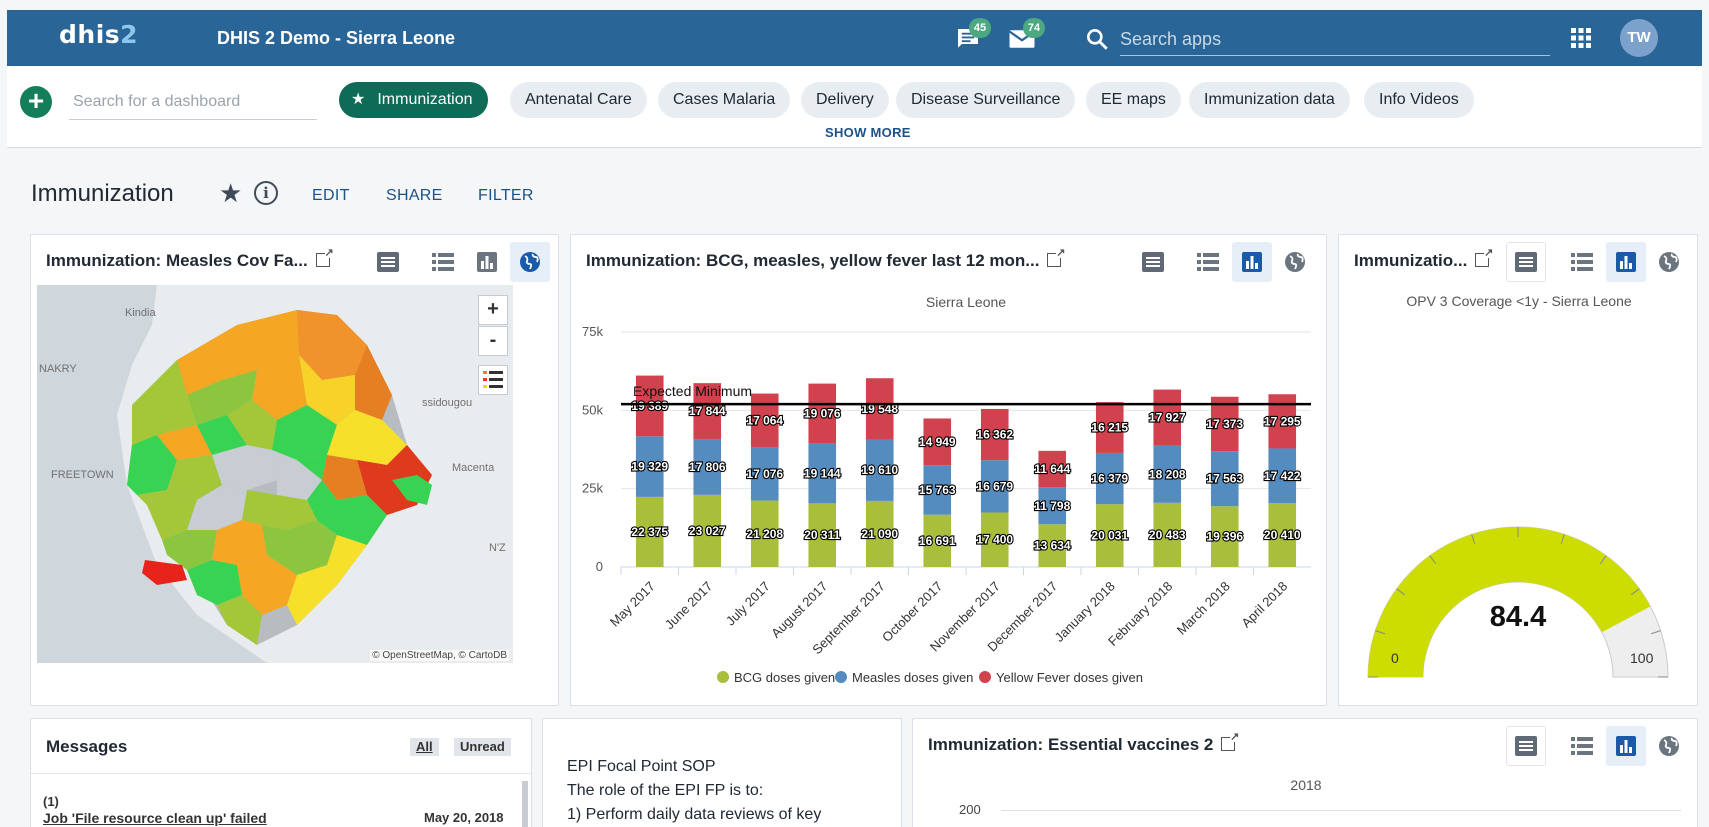  Describe the element at coordinates (1335, 40) in the screenshot. I see `app-search-input` at that location.